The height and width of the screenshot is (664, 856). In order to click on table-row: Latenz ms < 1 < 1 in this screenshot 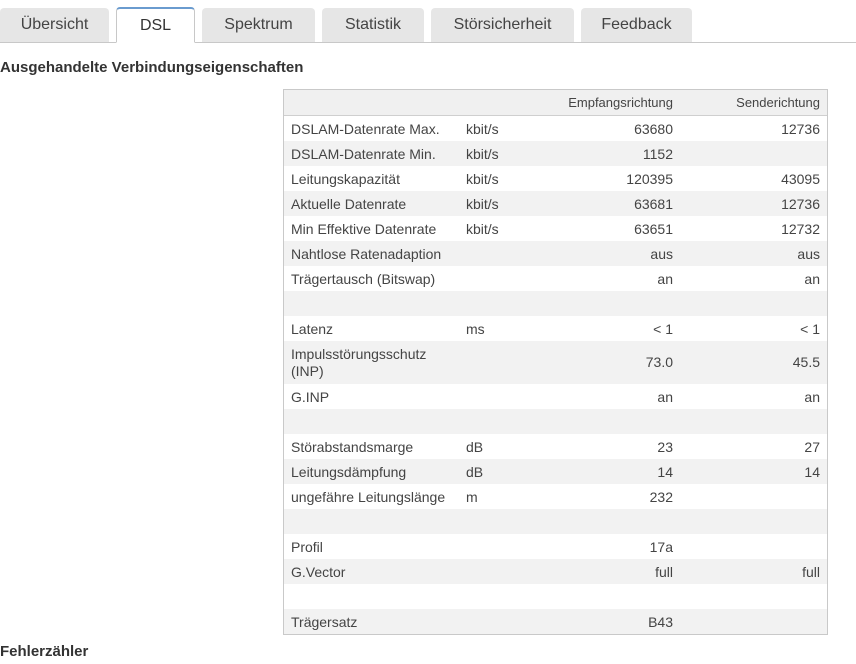, I will do `click(555, 328)`.